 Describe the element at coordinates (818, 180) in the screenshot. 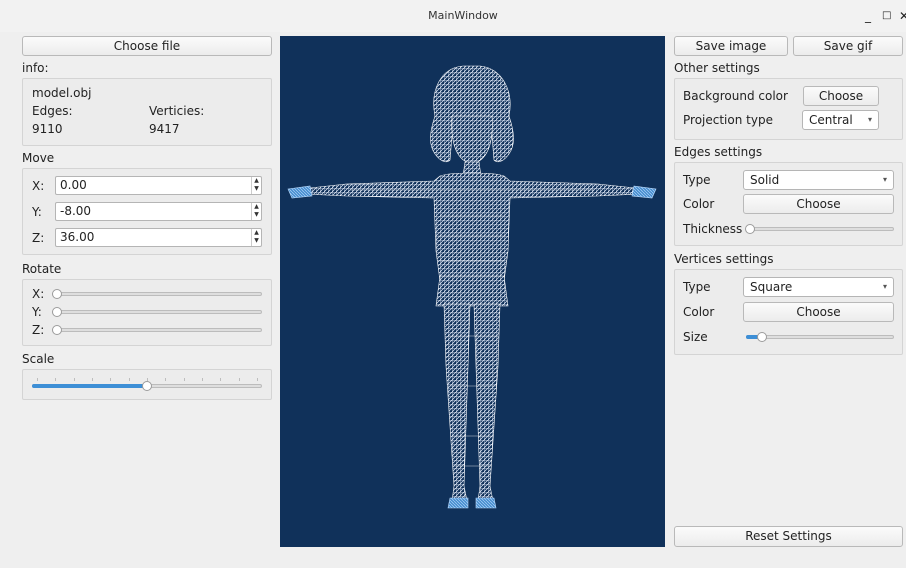

I see `edges-type-select: Solid ▾` at that location.